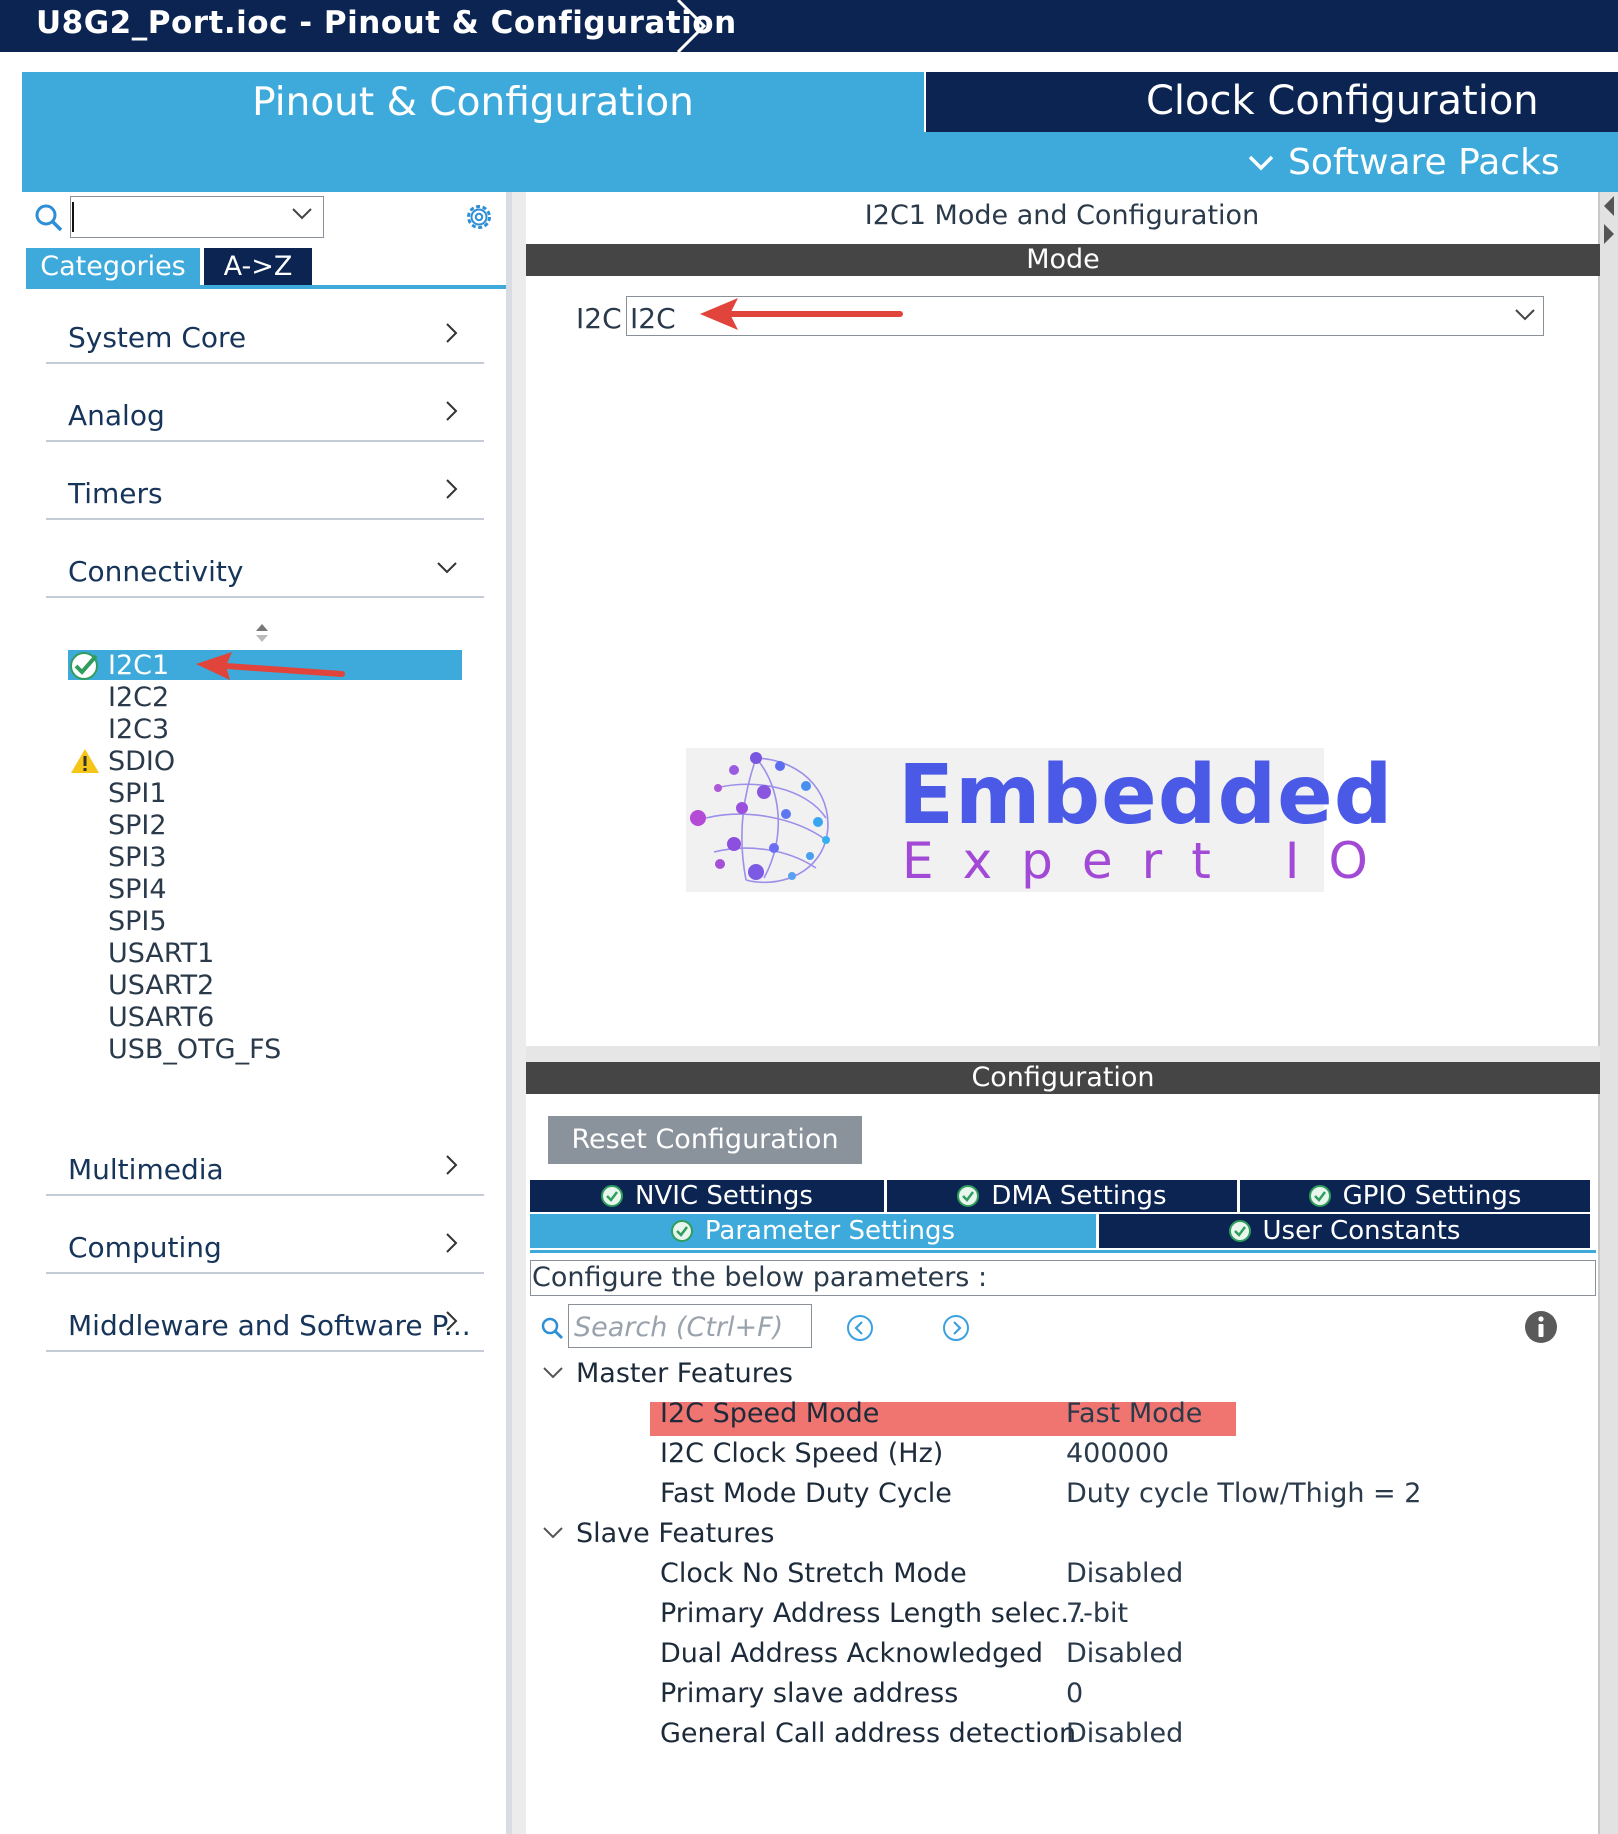  I want to click on tab-label: DMA Settings, so click(1079, 1196).